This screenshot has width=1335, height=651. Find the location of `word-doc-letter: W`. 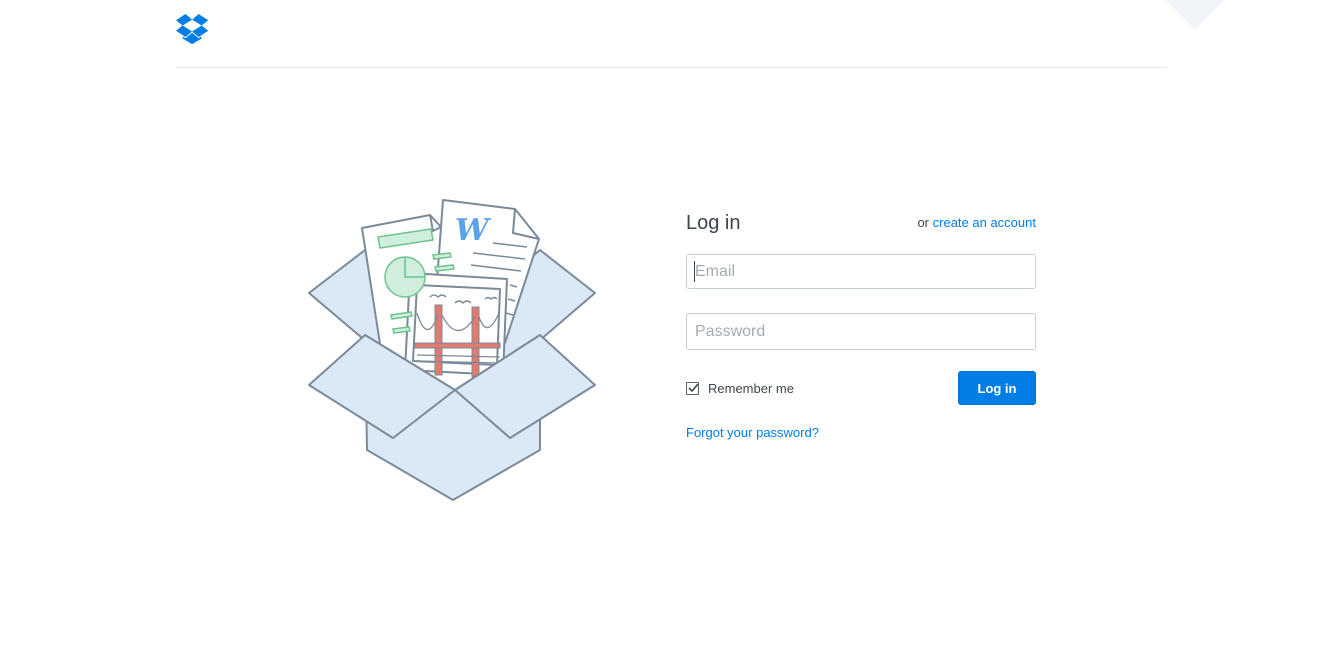

word-doc-letter: W is located at coordinates (473, 230).